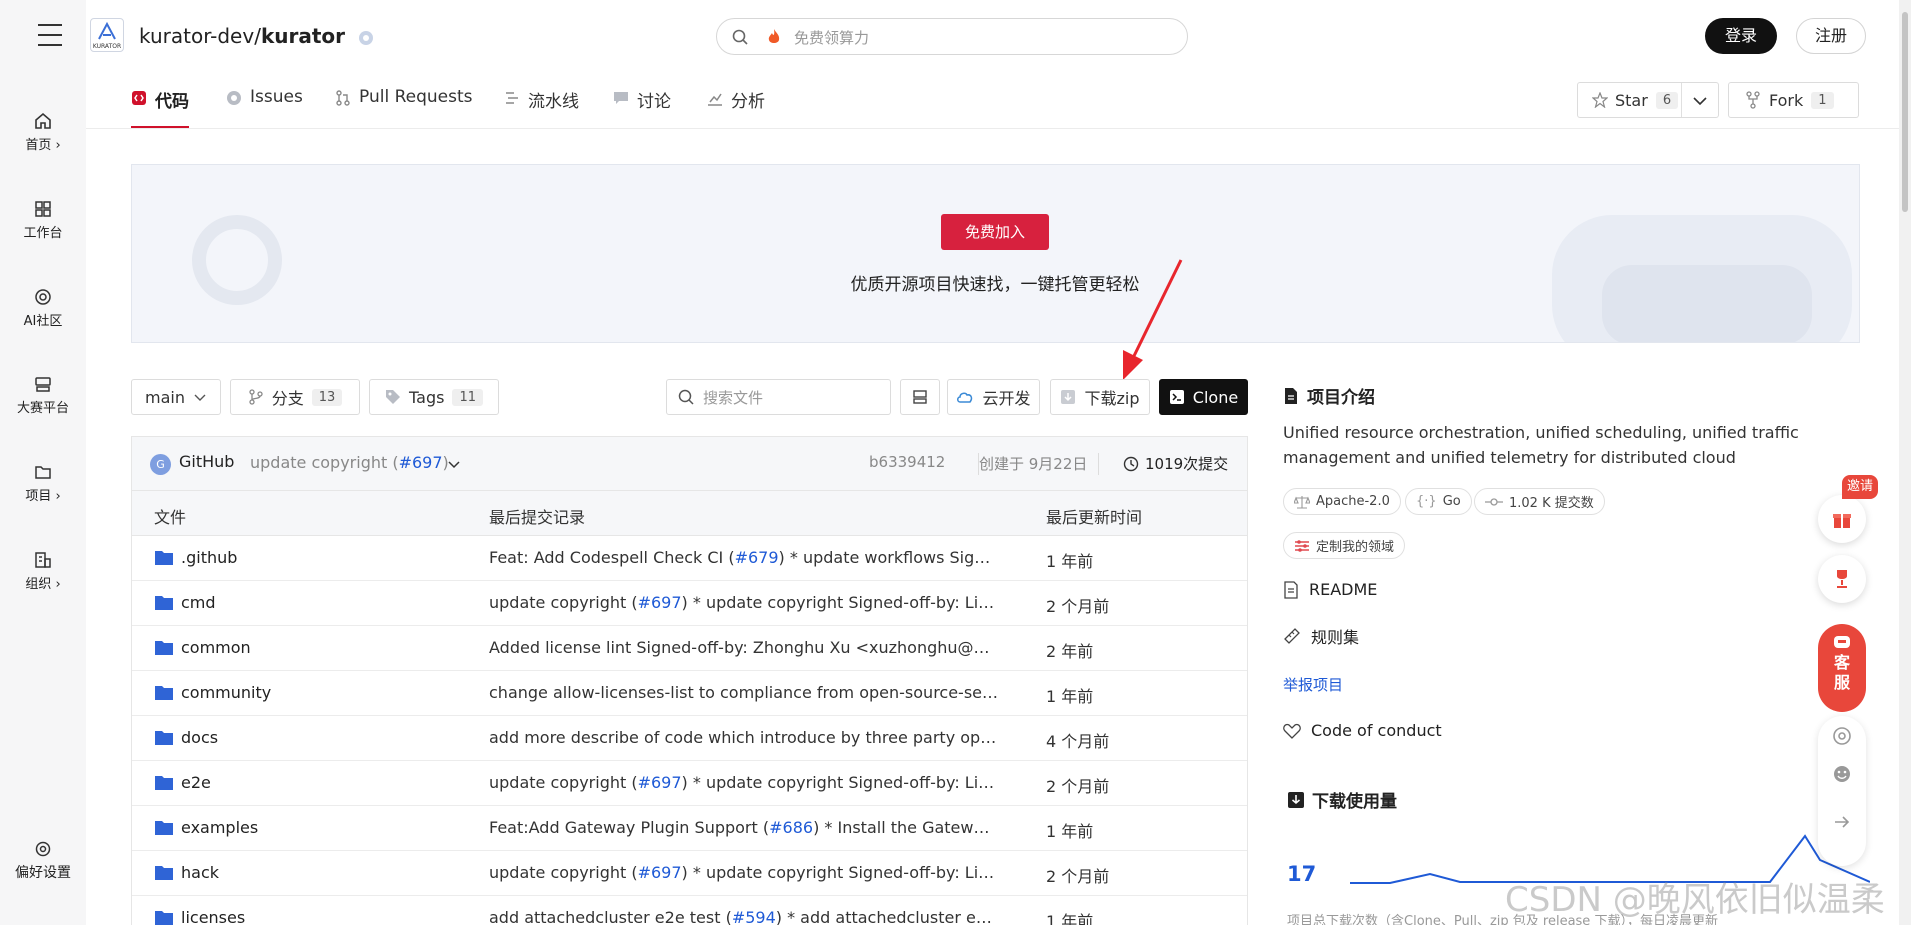 This screenshot has height=925, width=1911. Describe the element at coordinates (219, 827) in the screenshot. I see `file-name: examples` at that location.